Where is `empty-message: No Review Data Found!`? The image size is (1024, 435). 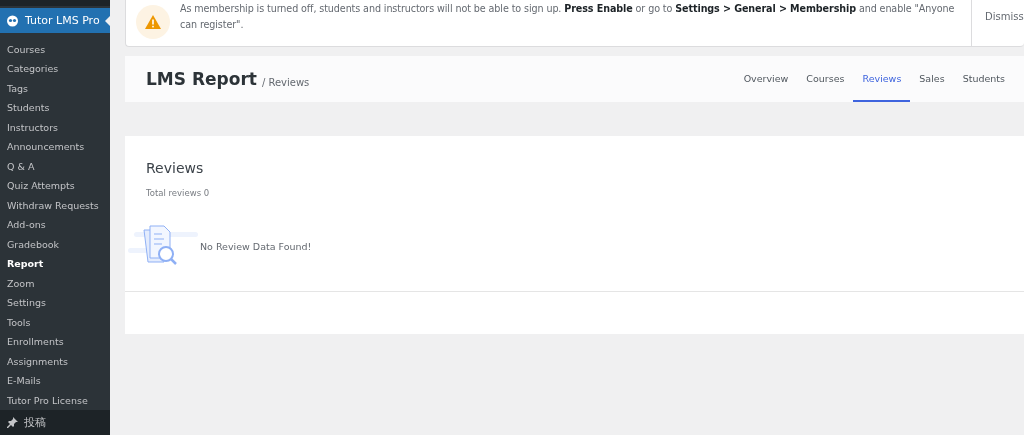 empty-message: No Review Data Found! is located at coordinates (256, 246).